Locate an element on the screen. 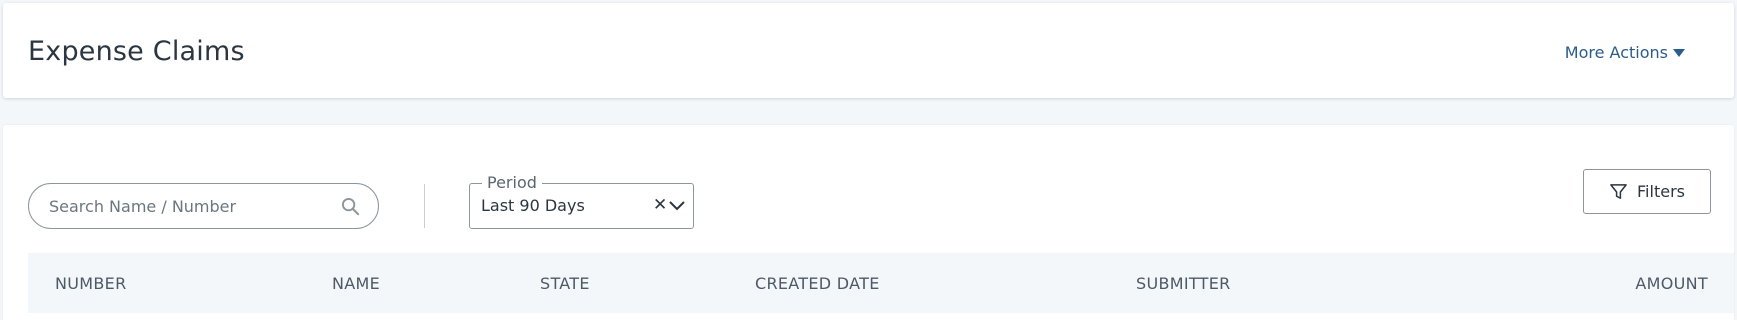 This screenshot has height=320, width=1737. caret-down-icon is located at coordinates (1679, 52).